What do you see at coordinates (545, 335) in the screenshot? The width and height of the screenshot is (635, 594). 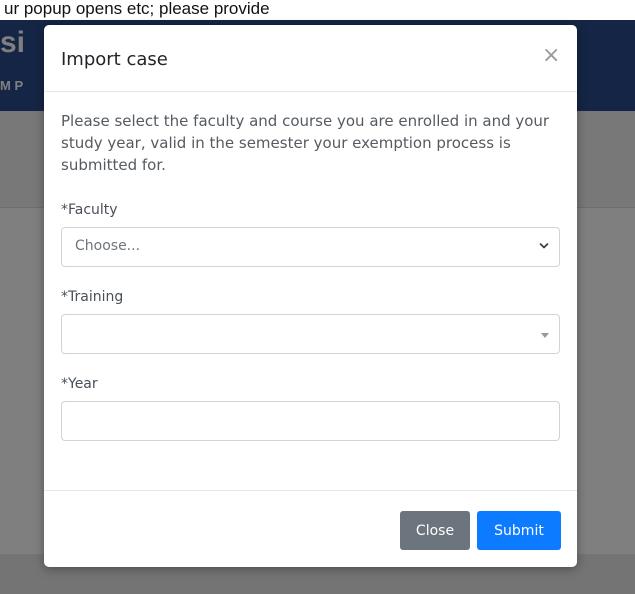 I see `caret-down-icon` at bounding box center [545, 335].